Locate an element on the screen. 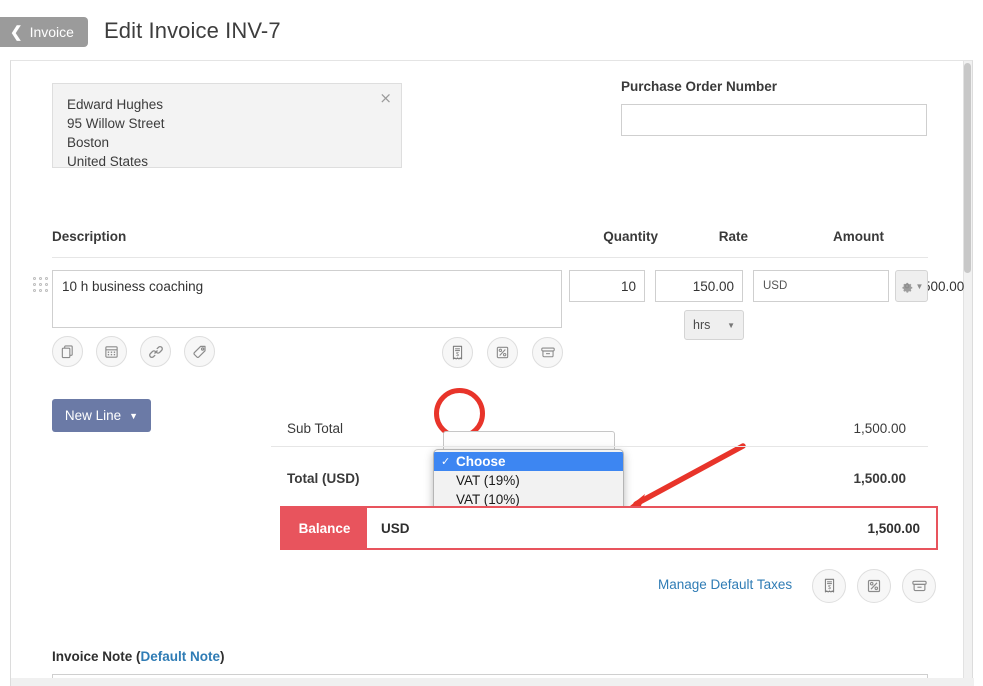  dropdown-option-label: VAT (10%) is located at coordinates (488, 499).